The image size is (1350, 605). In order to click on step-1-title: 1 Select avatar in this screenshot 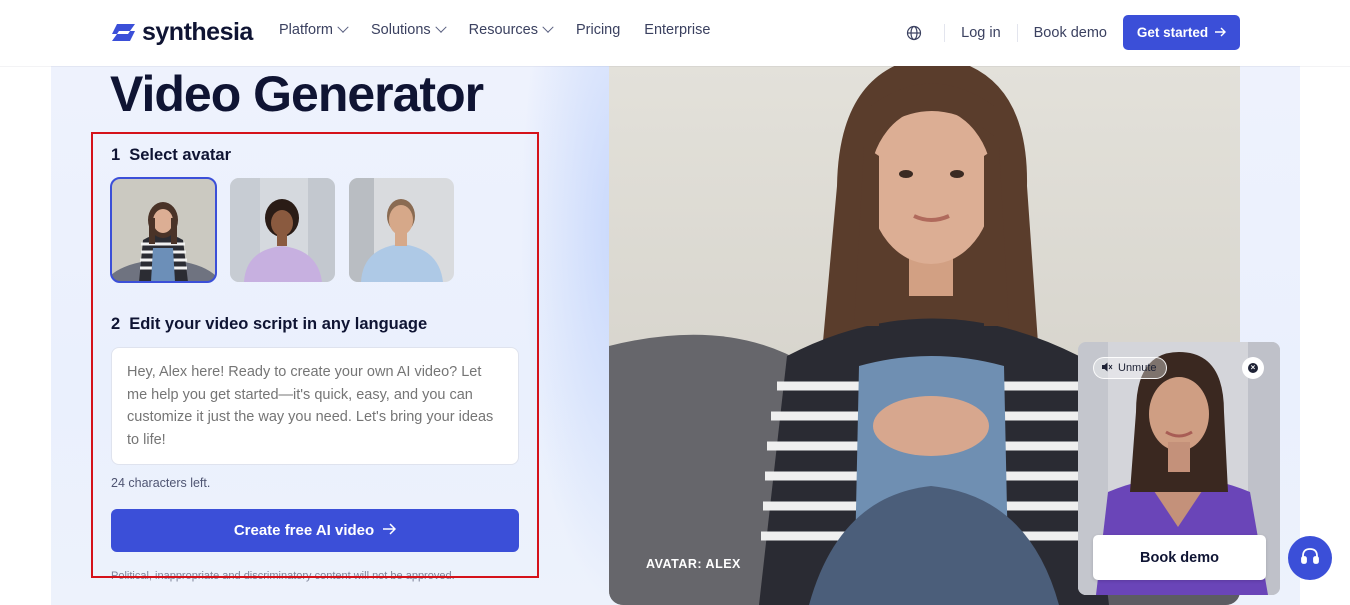, I will do `click(171, 155)`.